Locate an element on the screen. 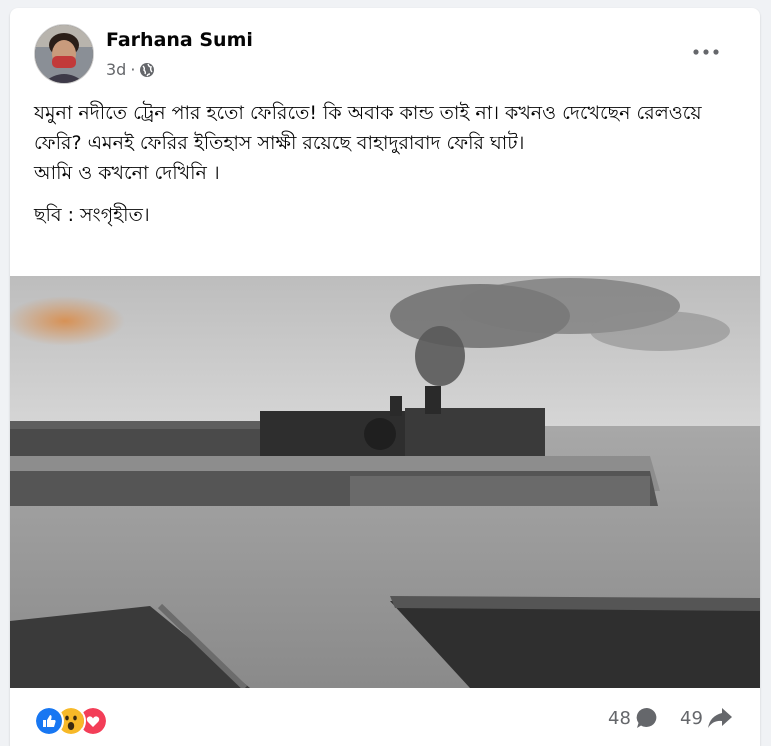  like-icon is located at coordinates (49, 721).